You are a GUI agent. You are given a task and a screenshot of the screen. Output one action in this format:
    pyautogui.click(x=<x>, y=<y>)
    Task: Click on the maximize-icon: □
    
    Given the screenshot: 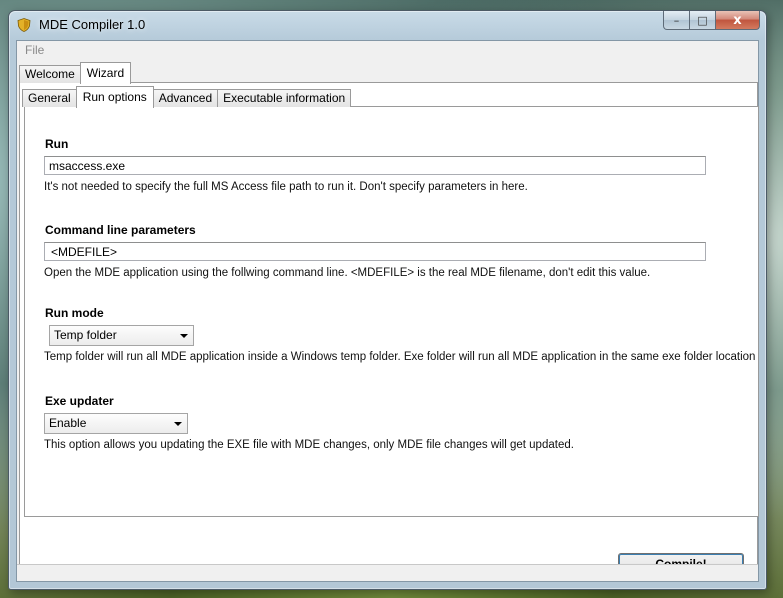 What is the action you would take?
    pyautogui.click(x=702, y=20)
    